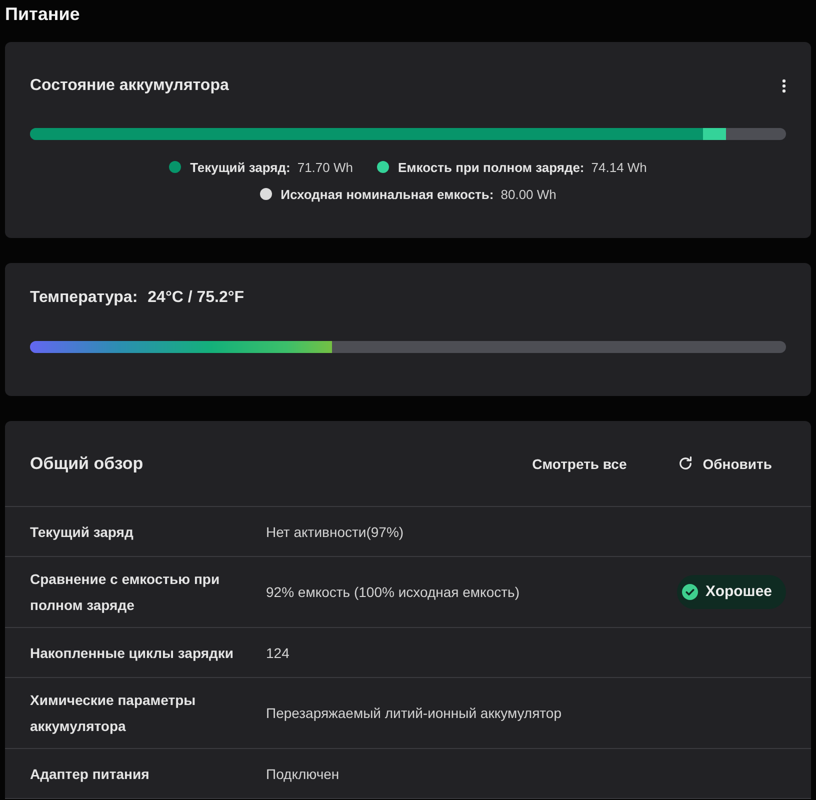 This screenshot has width=816, height=800. I want to click on row-label: Химические параметры аккумулятора, so click(113, 713).